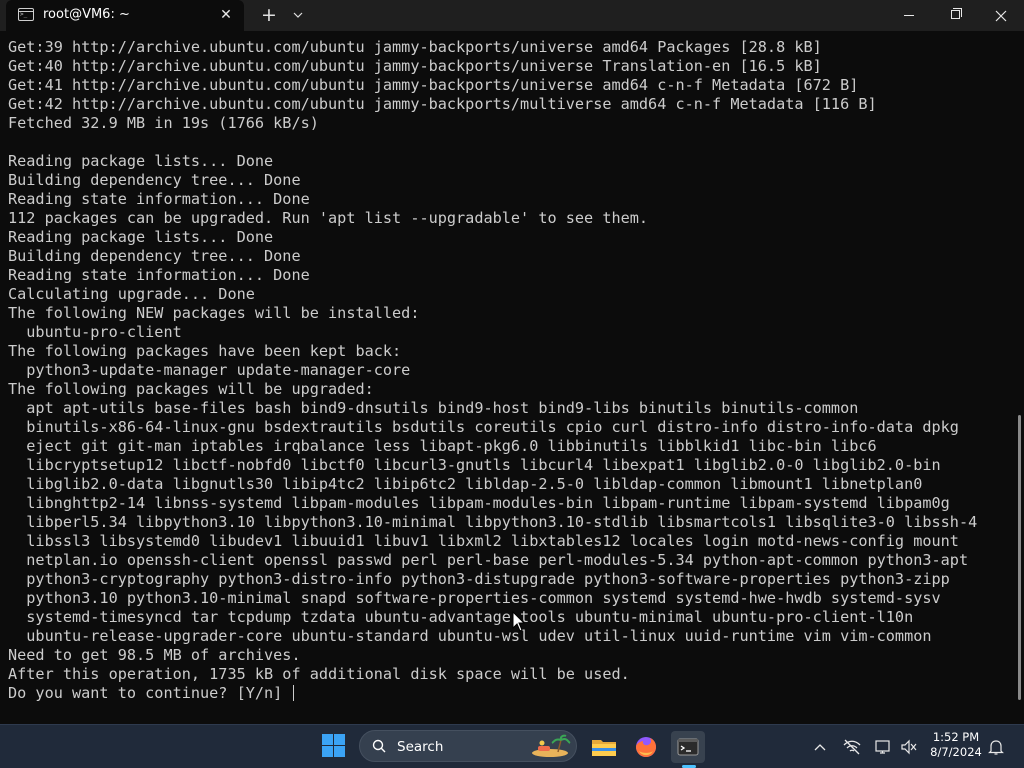 The width and height of the screenshot is (1024, 768). I want to click on firefox-button, so click(646, 747).